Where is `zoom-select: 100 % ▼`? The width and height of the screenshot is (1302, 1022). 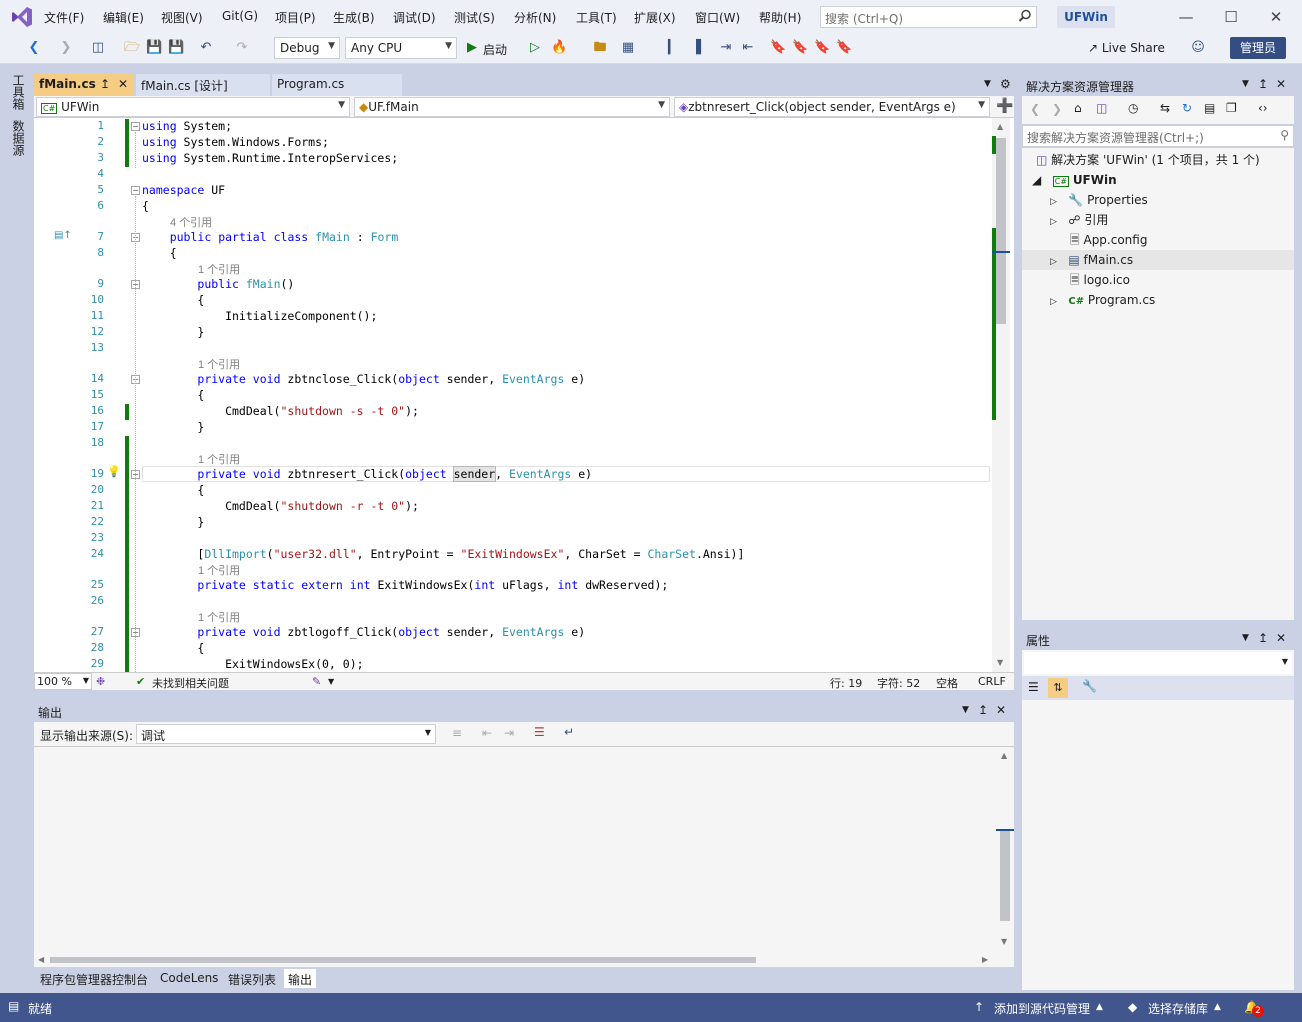 zoom-select: 100 % ▼ is located at coordinates (63, 681).